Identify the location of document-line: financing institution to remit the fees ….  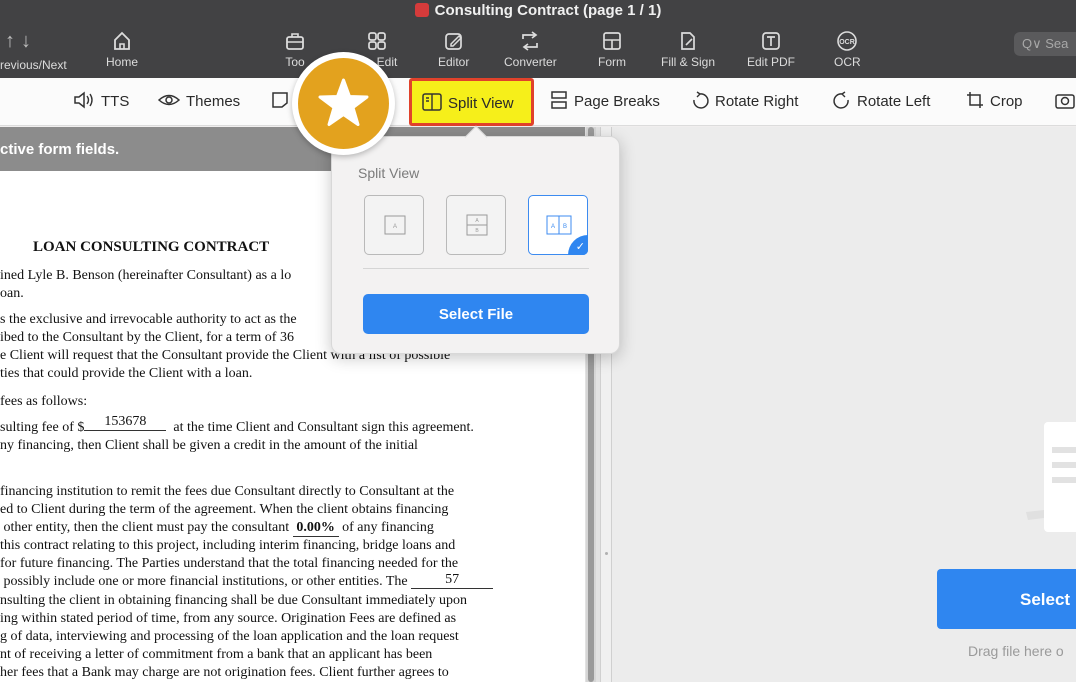
(227, 491).